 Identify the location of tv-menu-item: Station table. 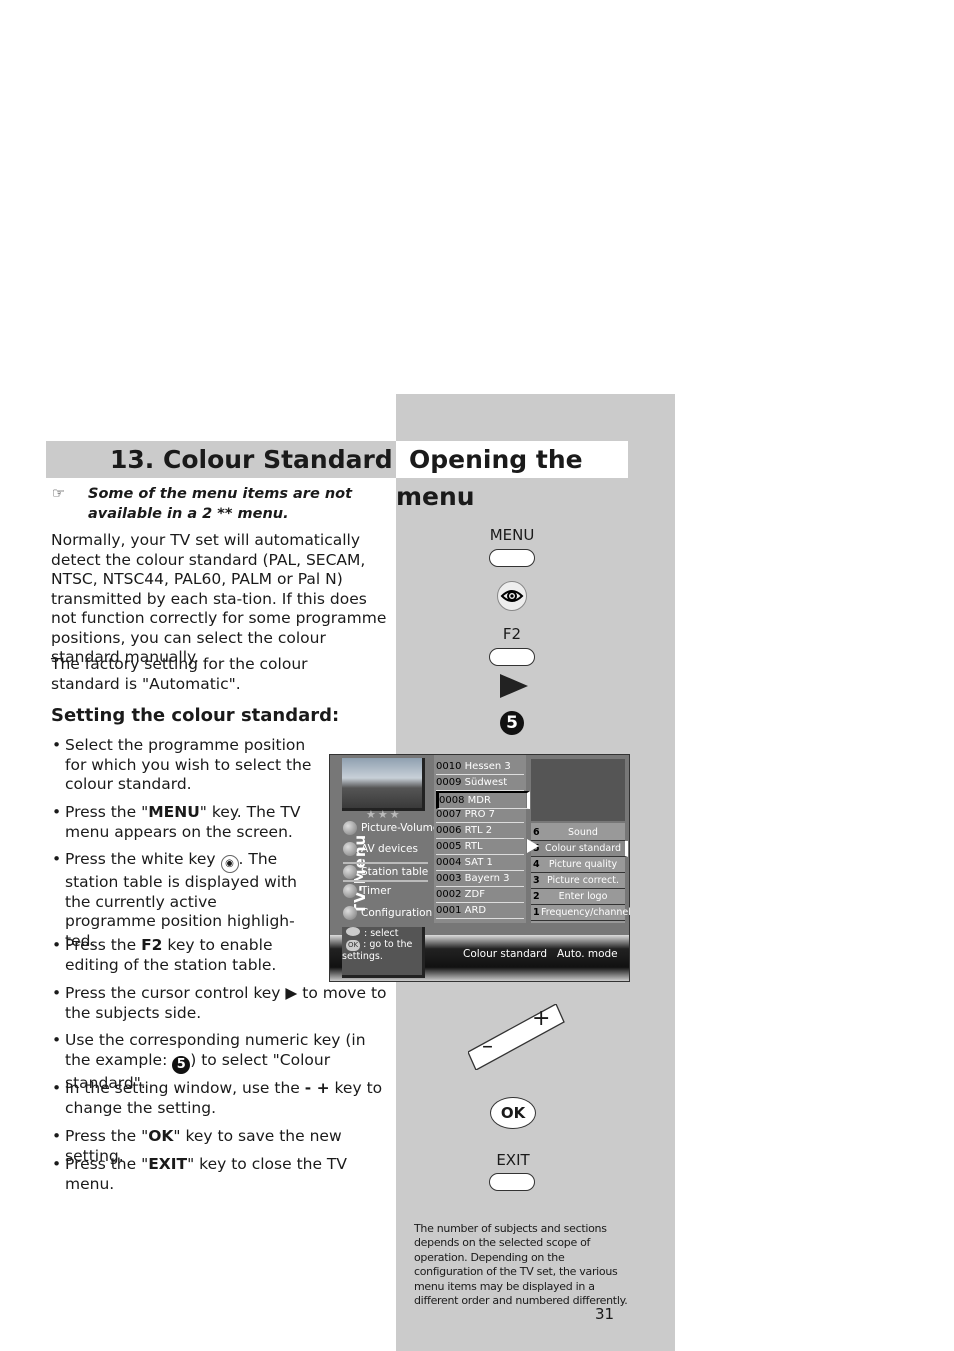
(386, 872).